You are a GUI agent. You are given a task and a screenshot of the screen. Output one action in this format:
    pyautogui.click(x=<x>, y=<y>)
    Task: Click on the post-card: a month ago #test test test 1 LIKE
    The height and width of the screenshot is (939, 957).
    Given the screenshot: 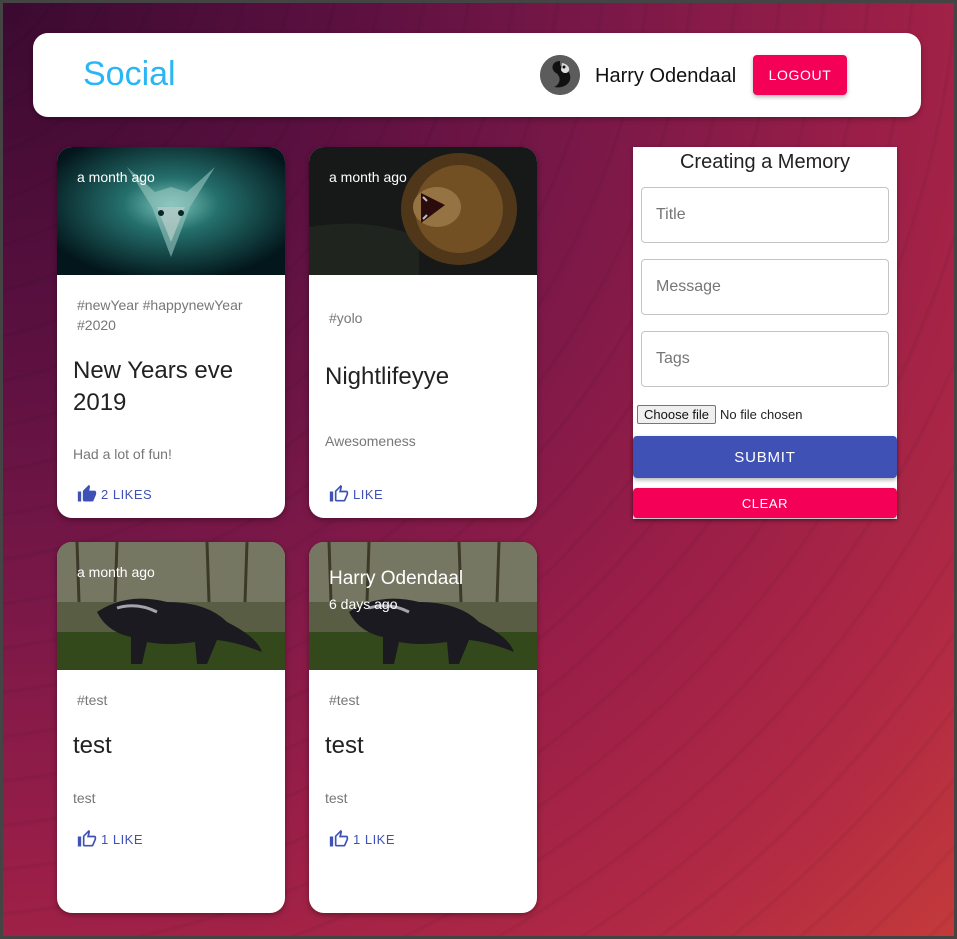 What is the action you would take?
    pyautogui.click(x=171, y=727)
    